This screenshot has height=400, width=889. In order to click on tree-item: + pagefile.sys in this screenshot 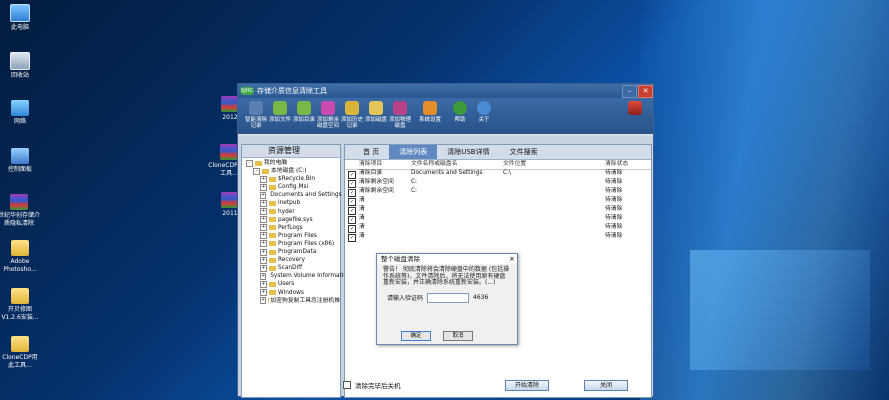, I will do `click(293, 220)`.